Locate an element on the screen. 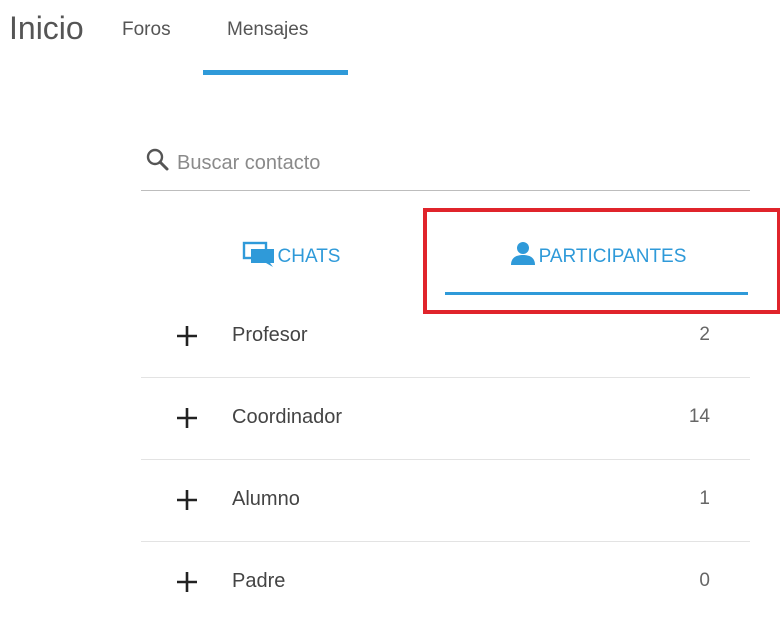 The height and width of the screenshot is (618, 780). nav-home-link: Inicio is located at coordinates (46, 28).